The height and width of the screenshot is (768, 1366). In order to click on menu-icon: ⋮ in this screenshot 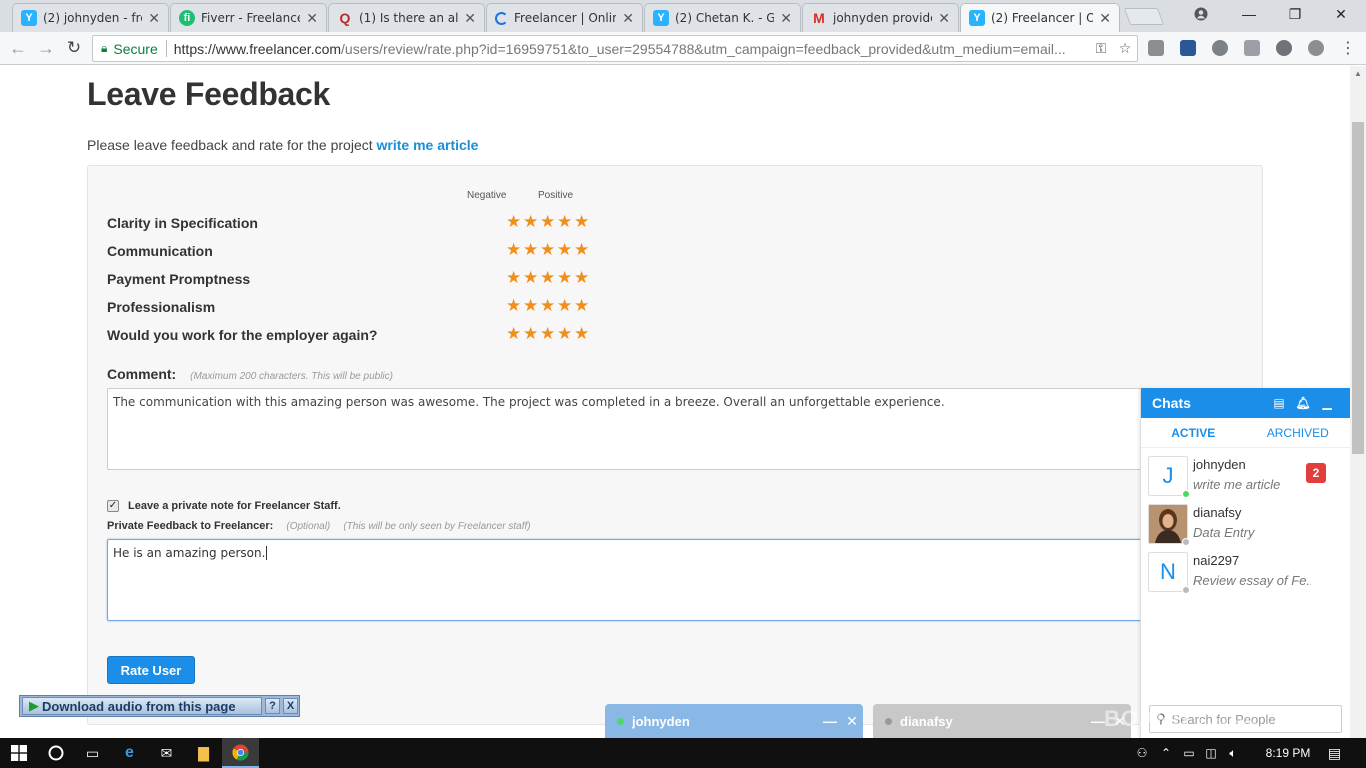, I will do `click(1348, 48)`.